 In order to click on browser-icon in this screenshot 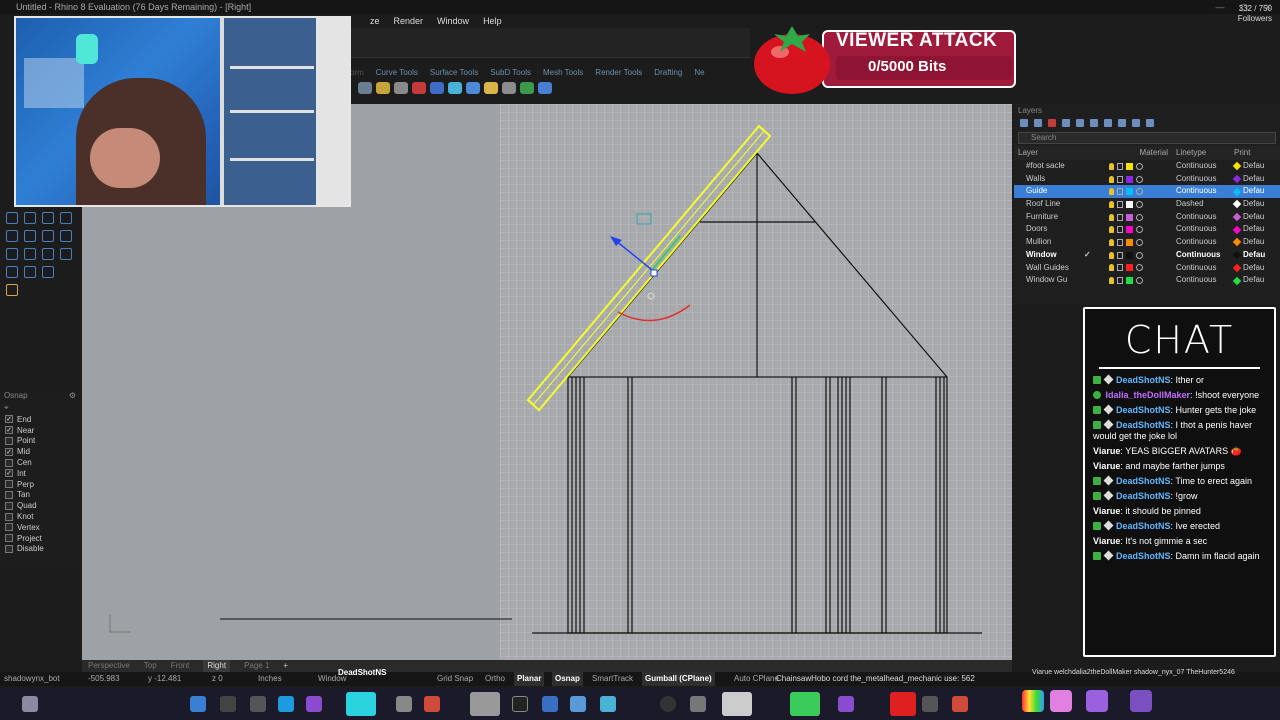, I will do `click(314, 704)`.